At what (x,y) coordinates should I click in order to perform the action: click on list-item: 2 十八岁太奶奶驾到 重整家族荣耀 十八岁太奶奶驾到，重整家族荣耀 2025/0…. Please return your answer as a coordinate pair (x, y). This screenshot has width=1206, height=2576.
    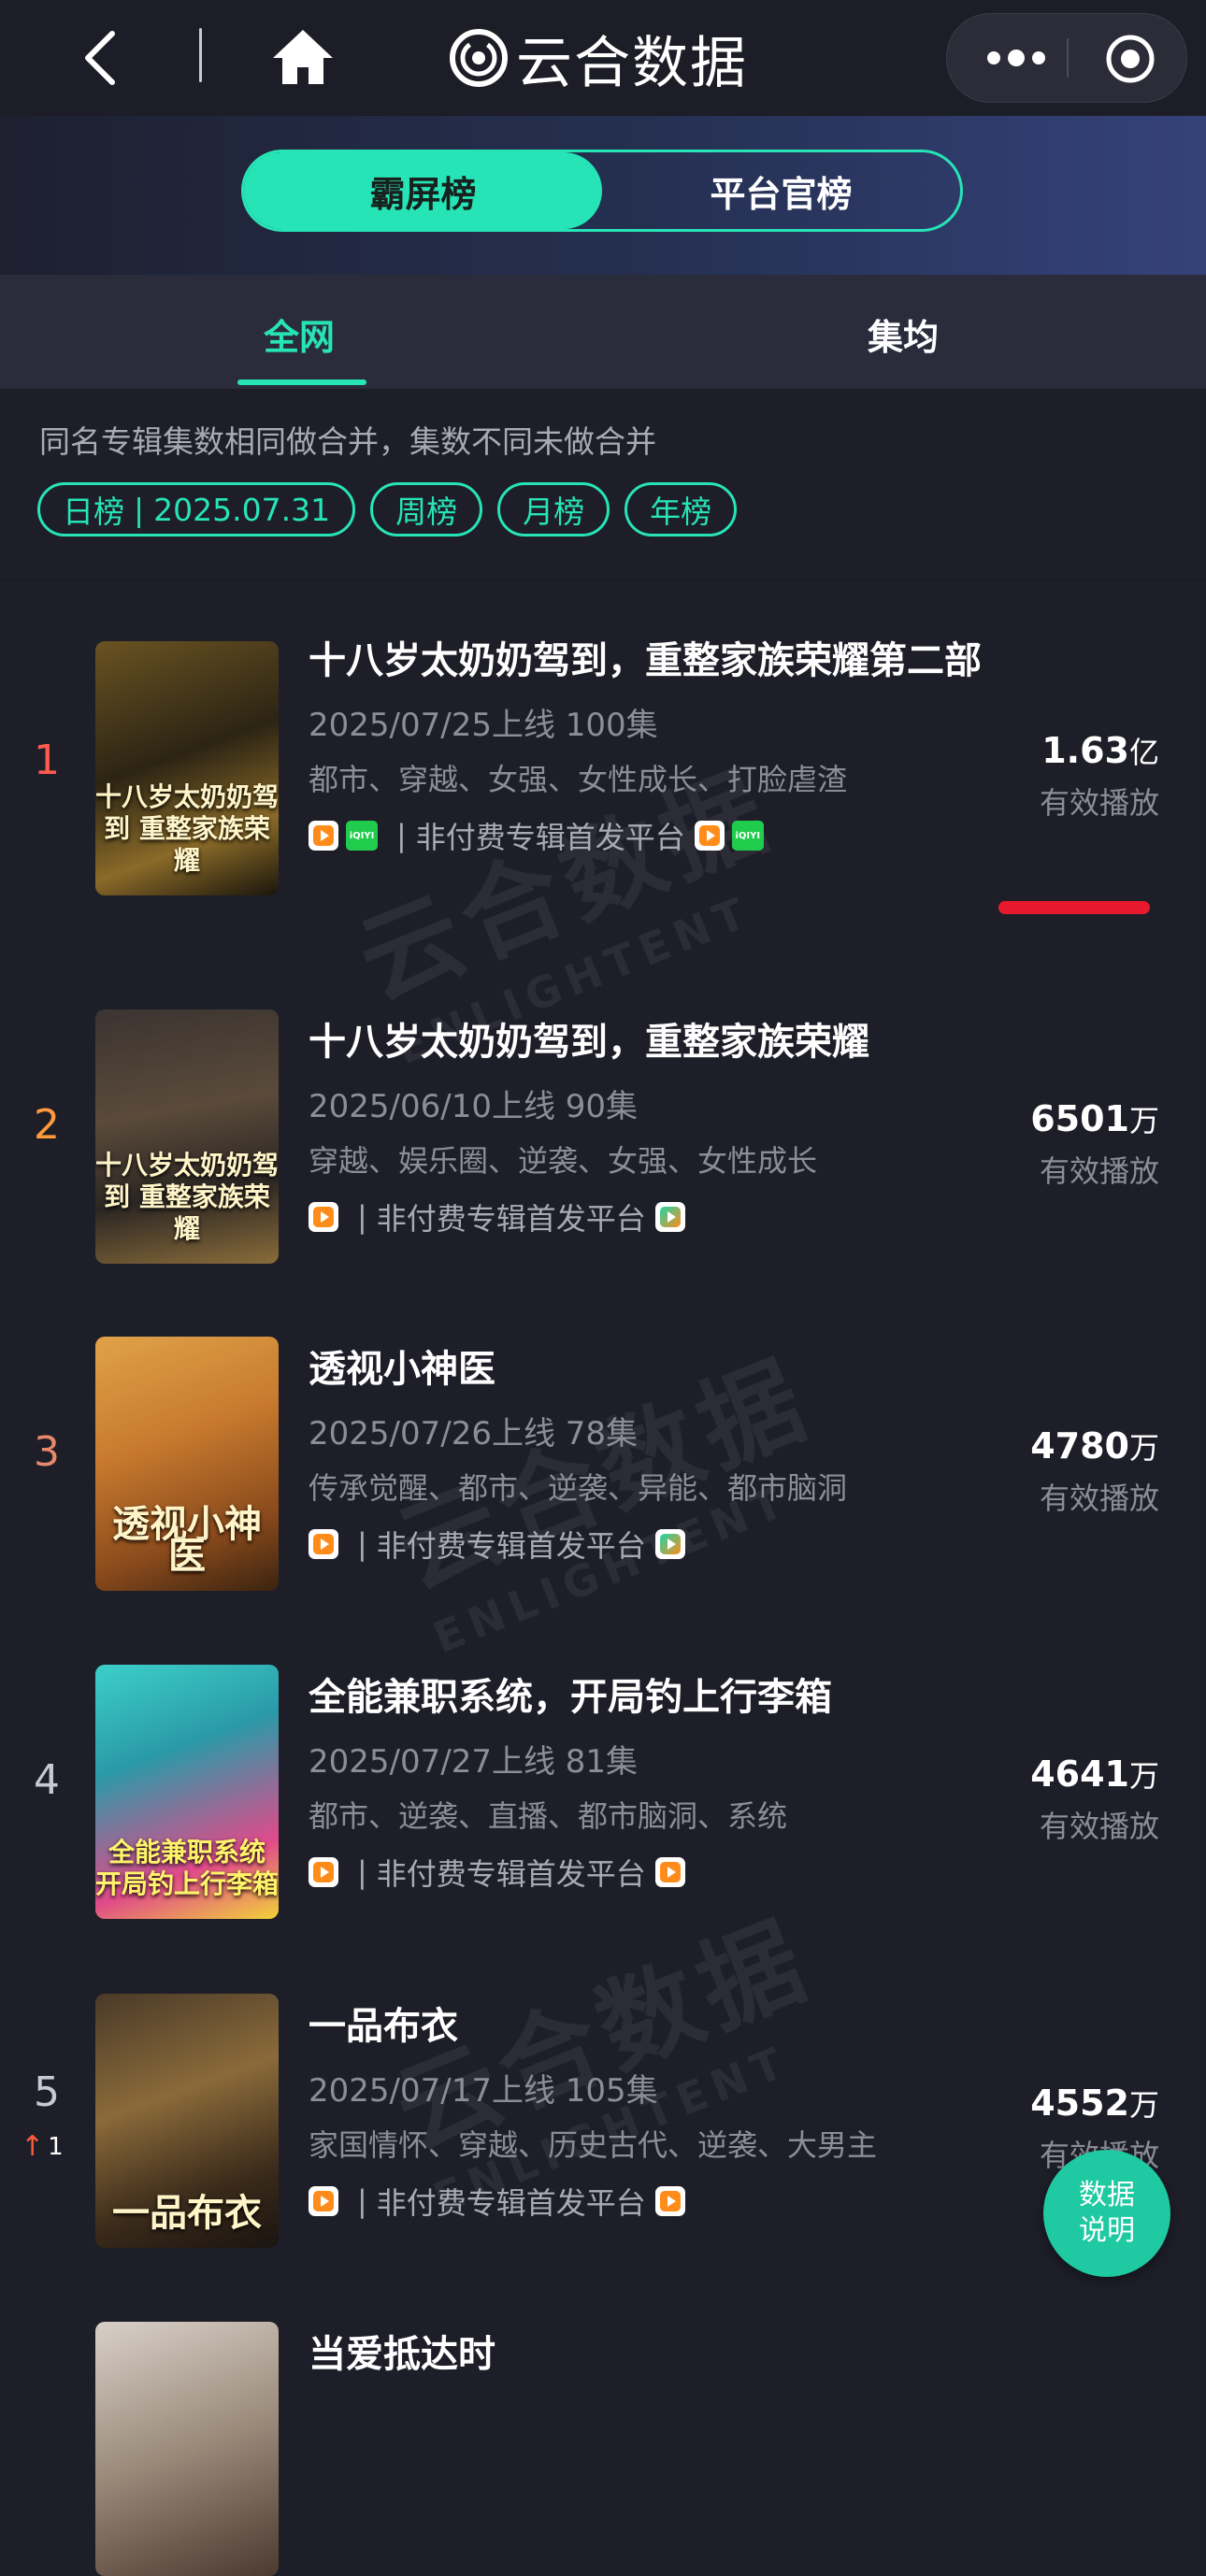
    Looking at the image, I should click on (603, 1140).